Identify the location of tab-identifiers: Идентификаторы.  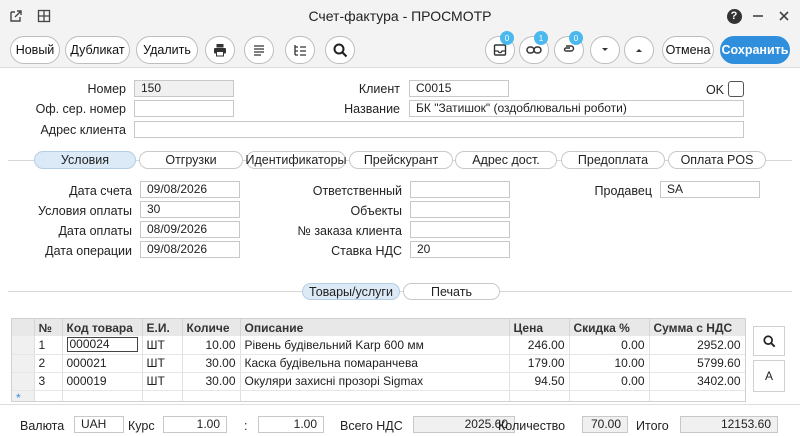
(296, 160).